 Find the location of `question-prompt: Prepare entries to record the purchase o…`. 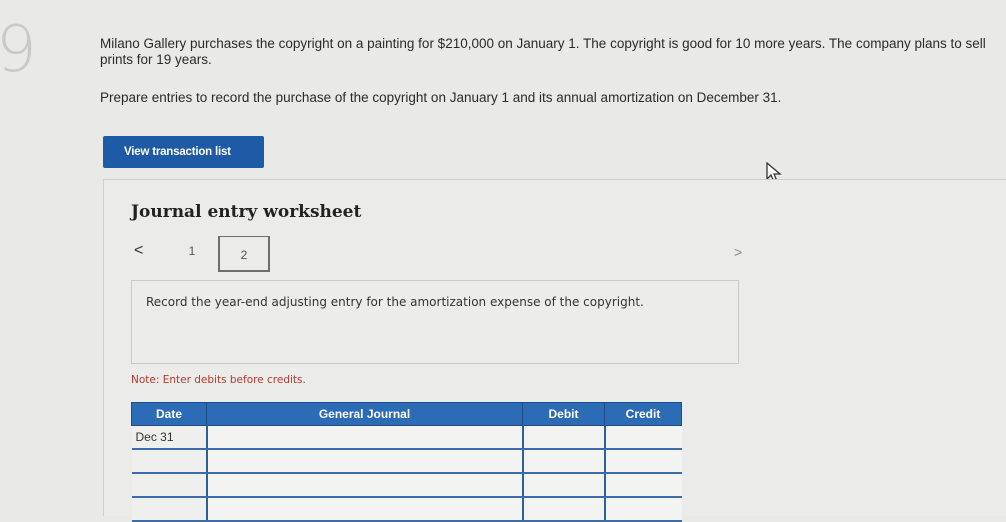

question-prompt: Prepare entries to record the purchase o… is located at coordinates (441, 97).